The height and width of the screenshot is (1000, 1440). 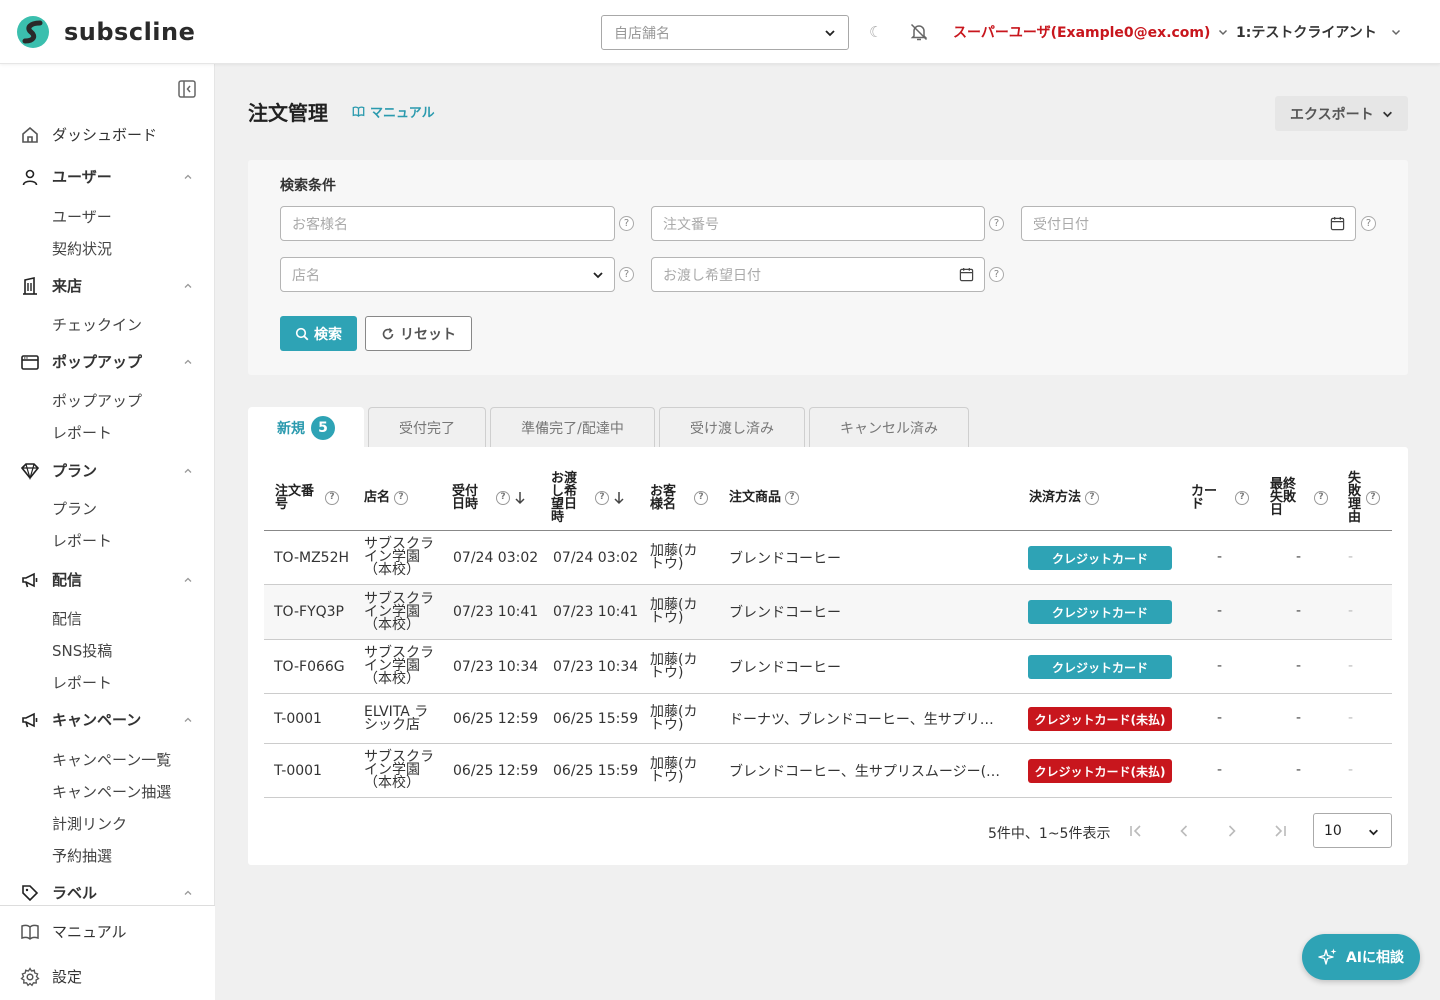 I want to click on column-header-fail-reason: 失敗理由?, so click(x=1370, y=497).